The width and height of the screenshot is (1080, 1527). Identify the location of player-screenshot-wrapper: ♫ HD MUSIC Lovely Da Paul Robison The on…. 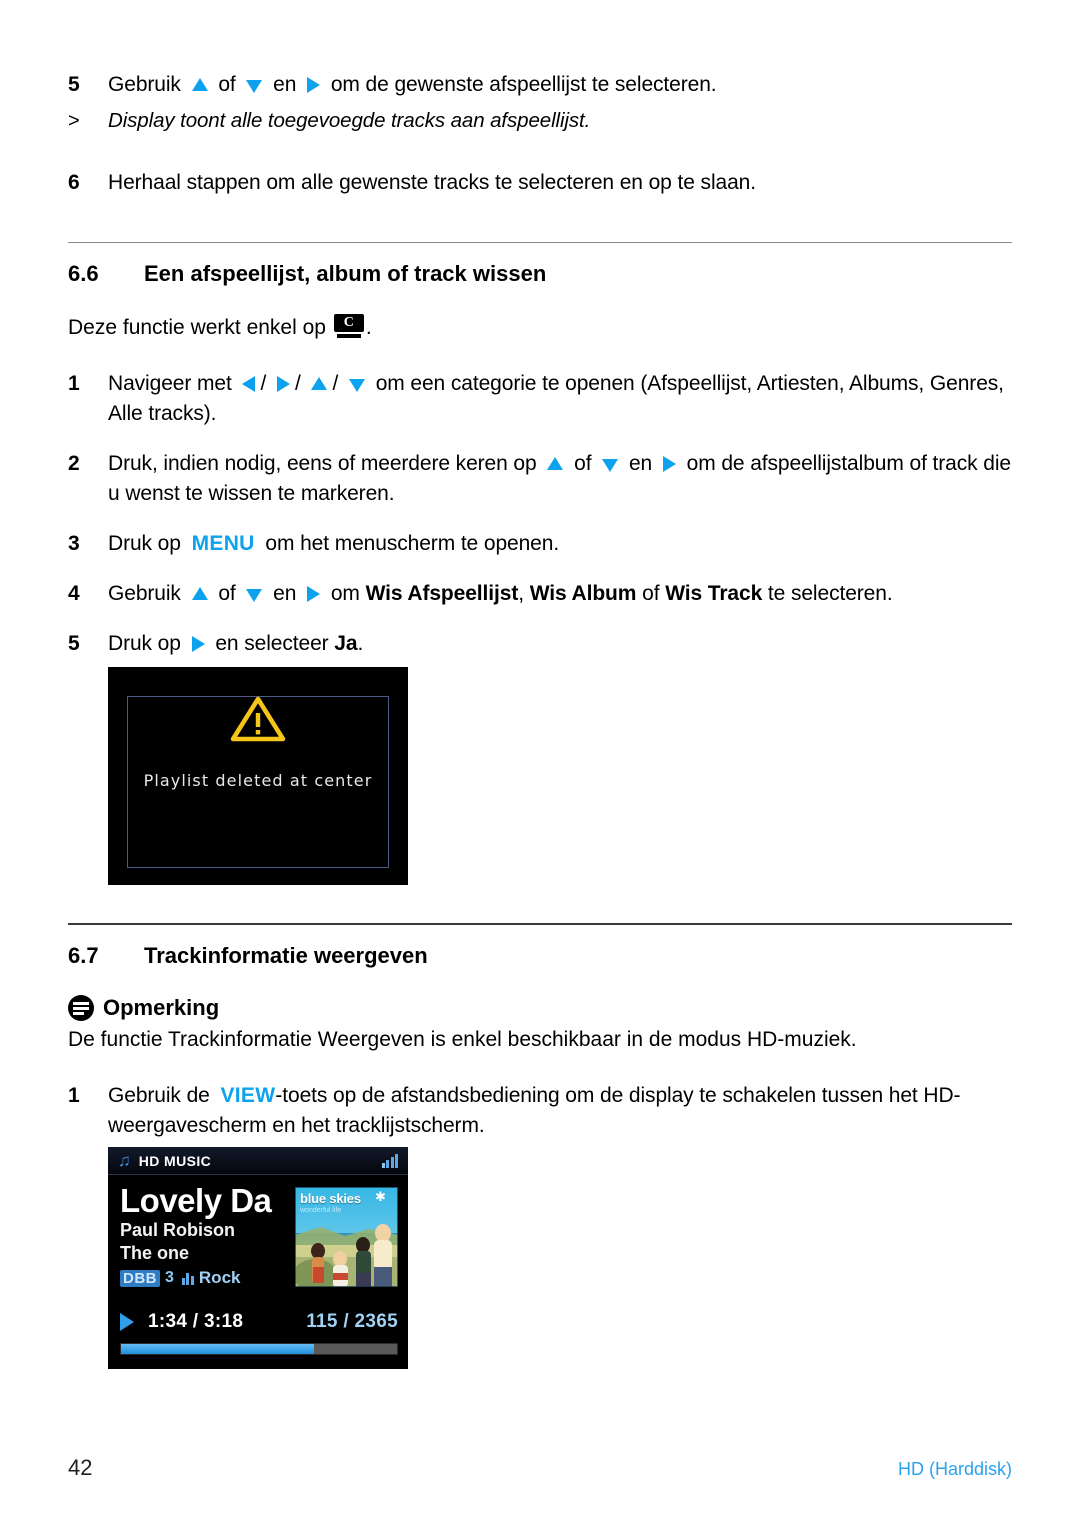
(560, 1258).